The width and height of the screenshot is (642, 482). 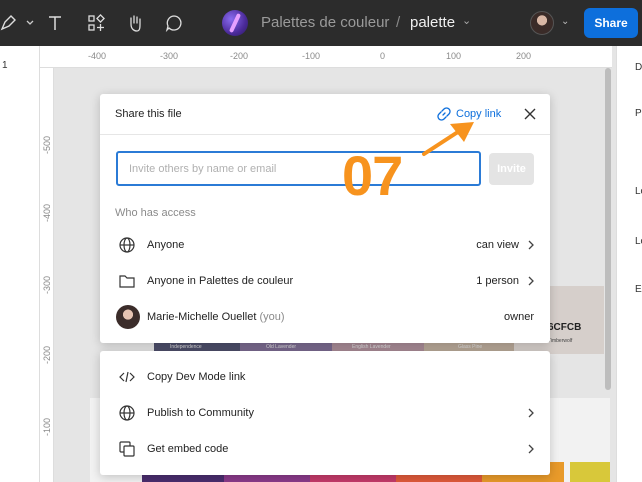 I want to click on comment-icon, so click(x=174, y=23).